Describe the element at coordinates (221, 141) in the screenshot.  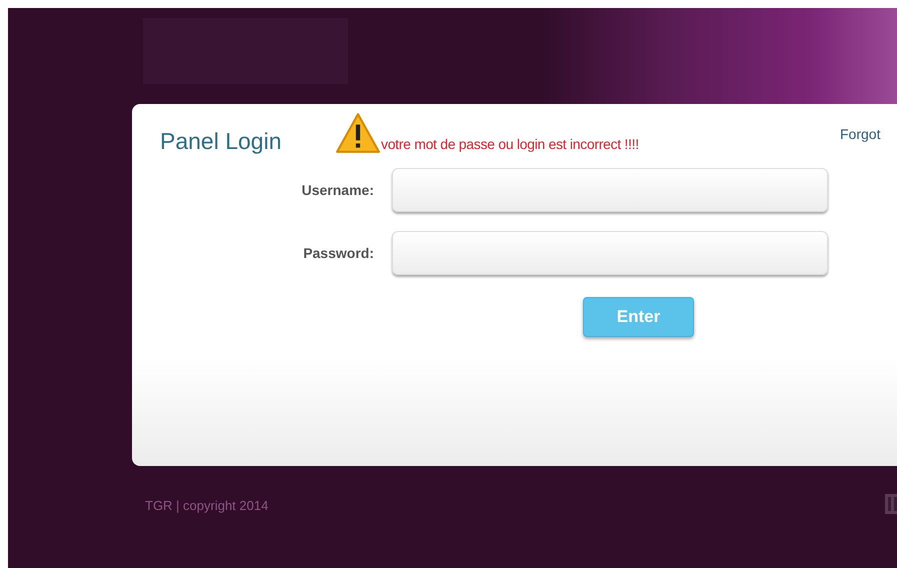
I see `panel-title: Panel Login` at that location.